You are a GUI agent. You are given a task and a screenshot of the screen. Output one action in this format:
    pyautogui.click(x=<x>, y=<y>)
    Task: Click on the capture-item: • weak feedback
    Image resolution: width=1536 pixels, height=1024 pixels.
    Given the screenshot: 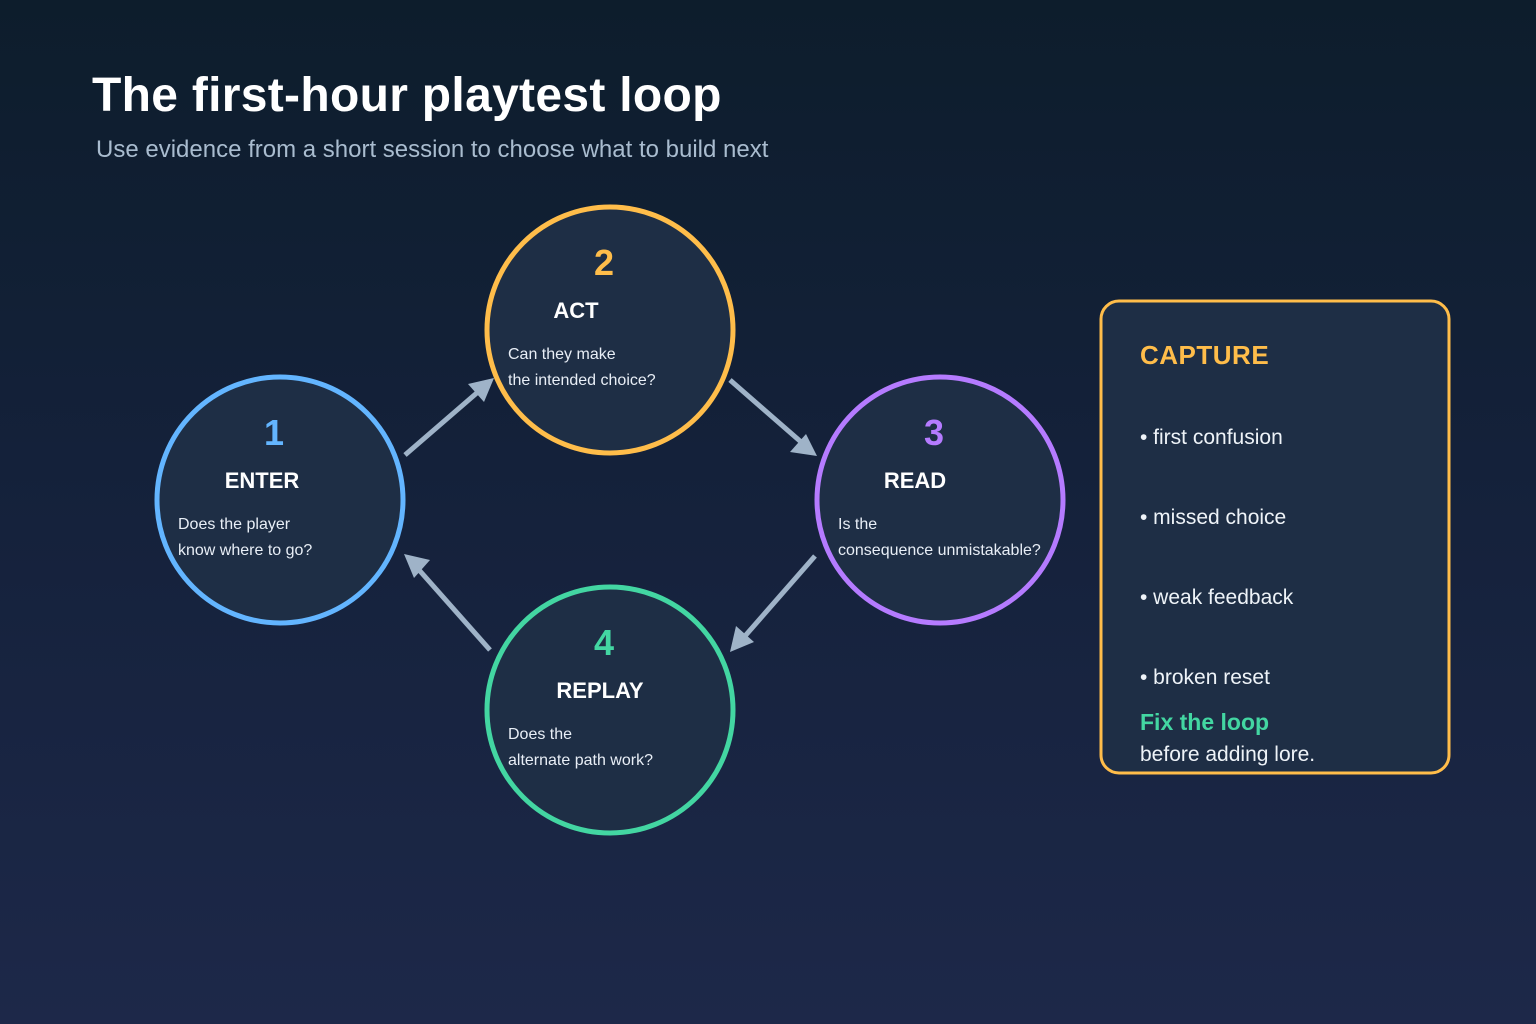 What is the action you would take?
    pyautogui.click(x=1217, y=597)
    